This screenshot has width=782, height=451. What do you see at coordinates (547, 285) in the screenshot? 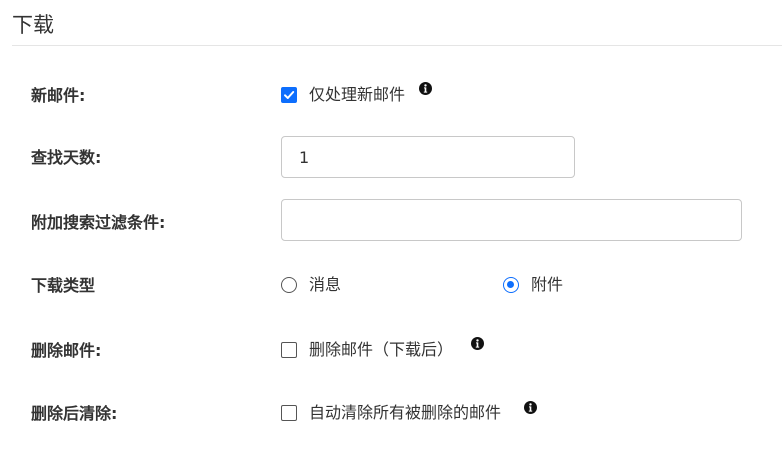
I see `download-type-attachment-label: 附件` at bounding box center [547, 285].